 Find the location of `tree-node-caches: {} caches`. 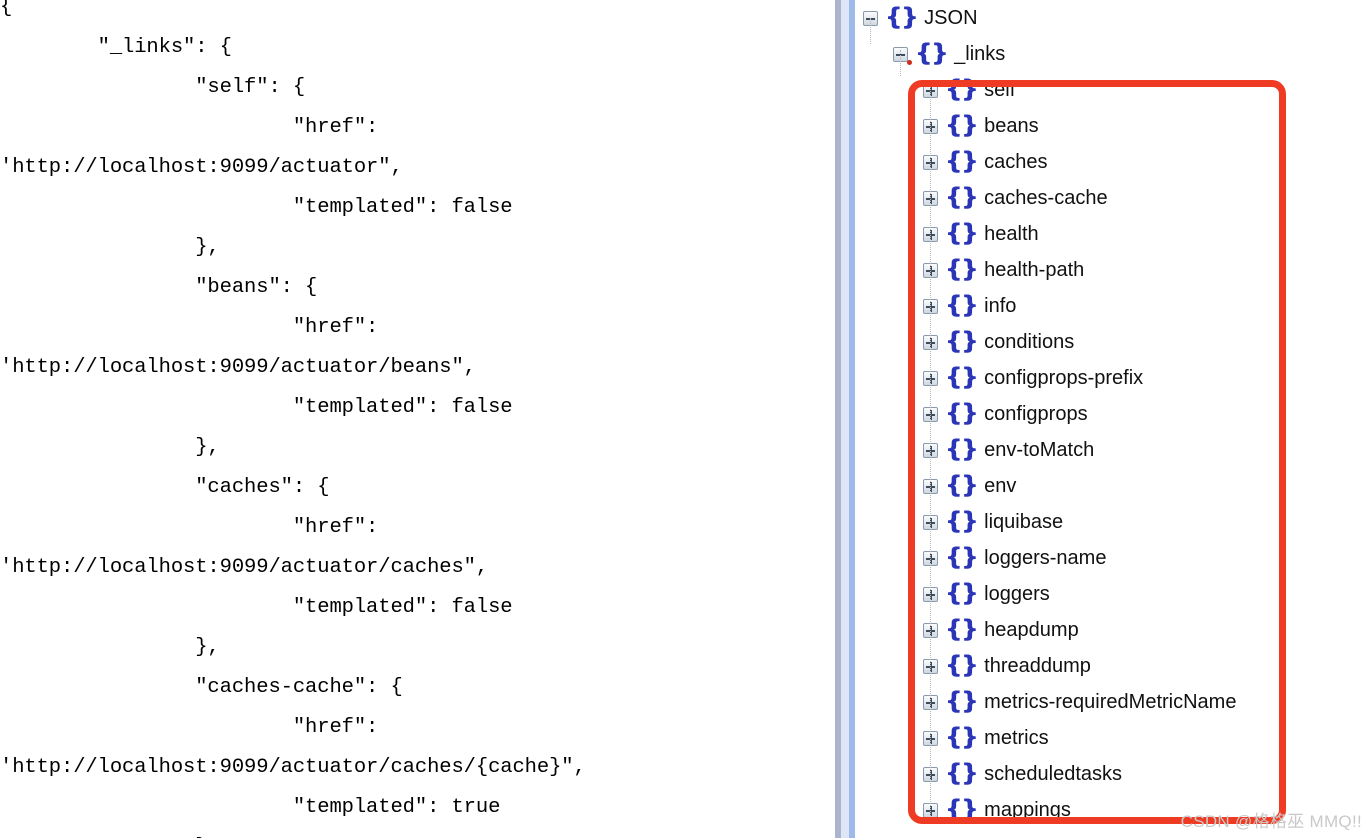

tree-node-caches: {} caches is located at coordinates (1112, 162).